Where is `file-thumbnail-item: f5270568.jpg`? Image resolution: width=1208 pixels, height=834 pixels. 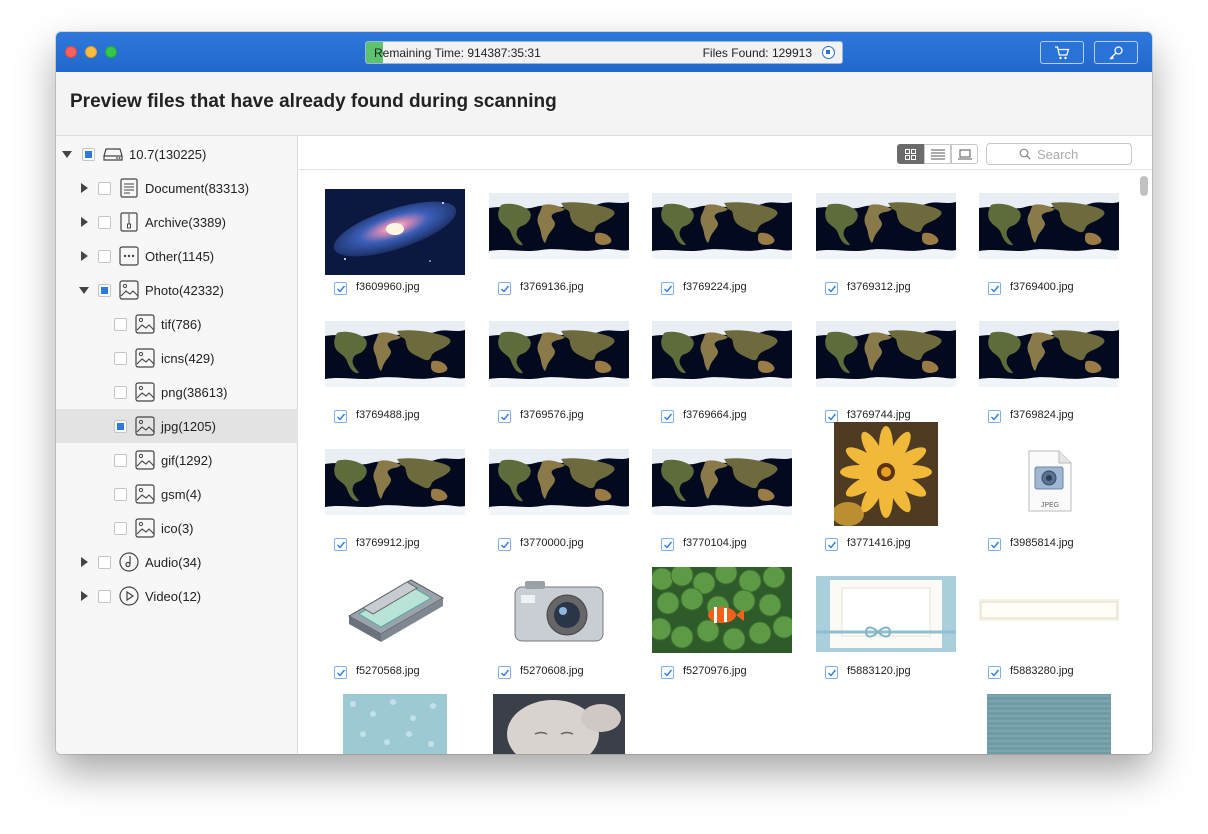
file-thumbnail-item: f5270568.jpg is located at coordinates (395, 624).